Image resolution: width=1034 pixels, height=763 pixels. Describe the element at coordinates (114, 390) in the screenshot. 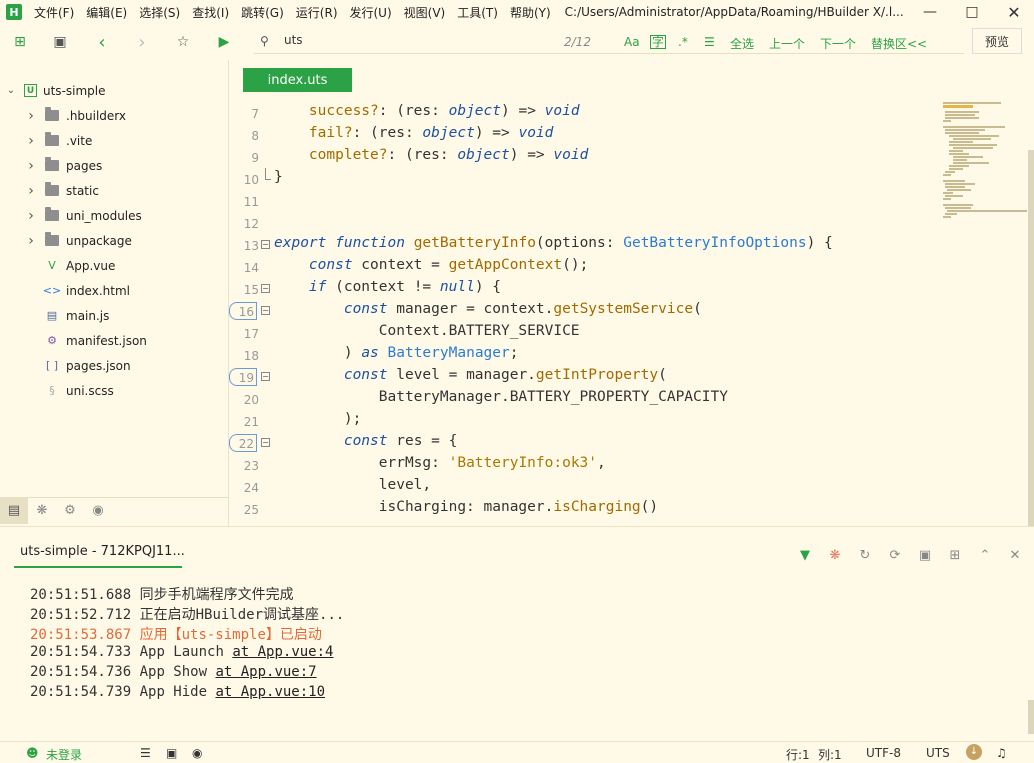

I see `tree-item-scss: § uni.scss` at that location.